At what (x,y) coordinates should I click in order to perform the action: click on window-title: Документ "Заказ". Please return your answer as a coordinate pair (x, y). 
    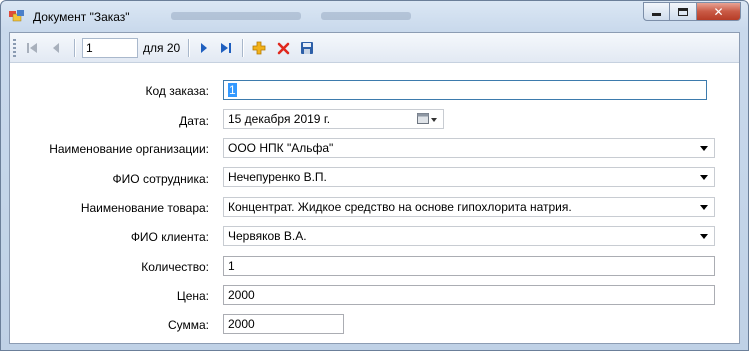
    Looking at the image, I should click on (81, 17).